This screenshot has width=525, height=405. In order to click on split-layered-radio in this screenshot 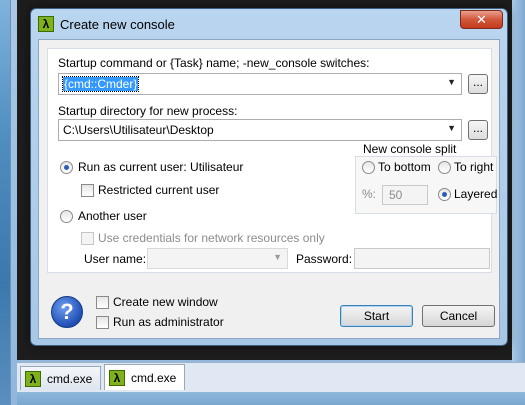, I will do `click(444, 194)`.